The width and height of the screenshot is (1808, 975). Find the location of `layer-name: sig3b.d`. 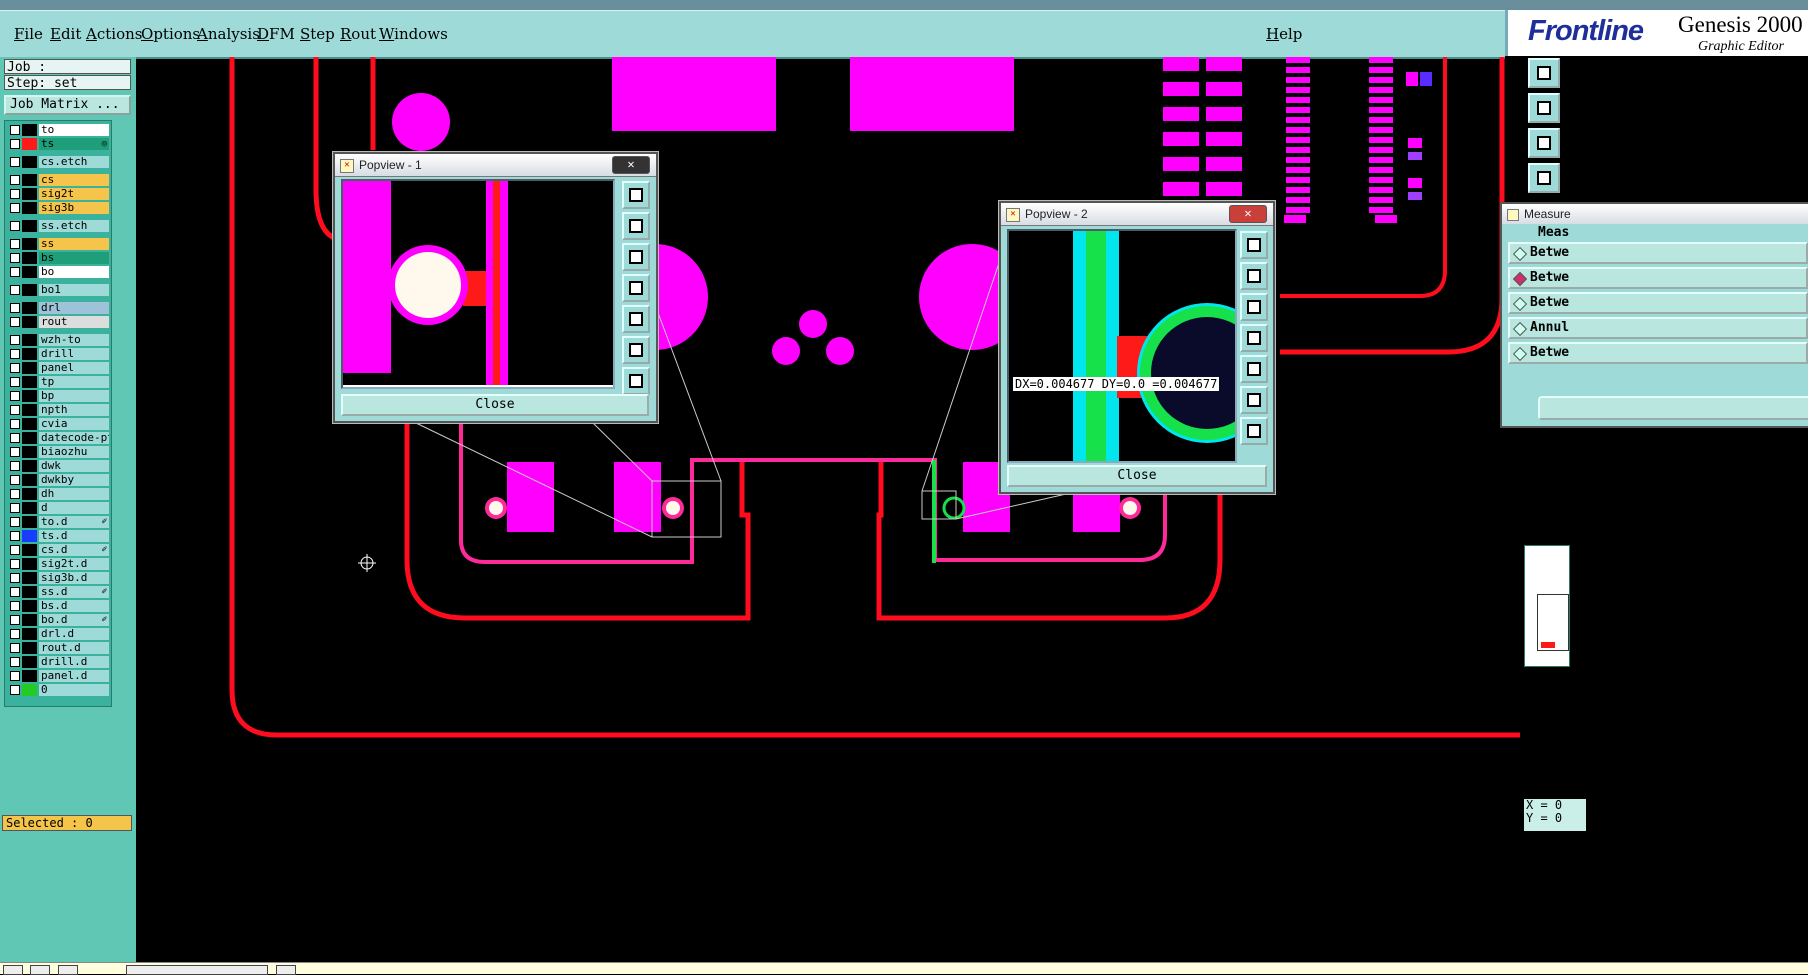

layer-name: sig3b.d is located at coordinates (74, 578).